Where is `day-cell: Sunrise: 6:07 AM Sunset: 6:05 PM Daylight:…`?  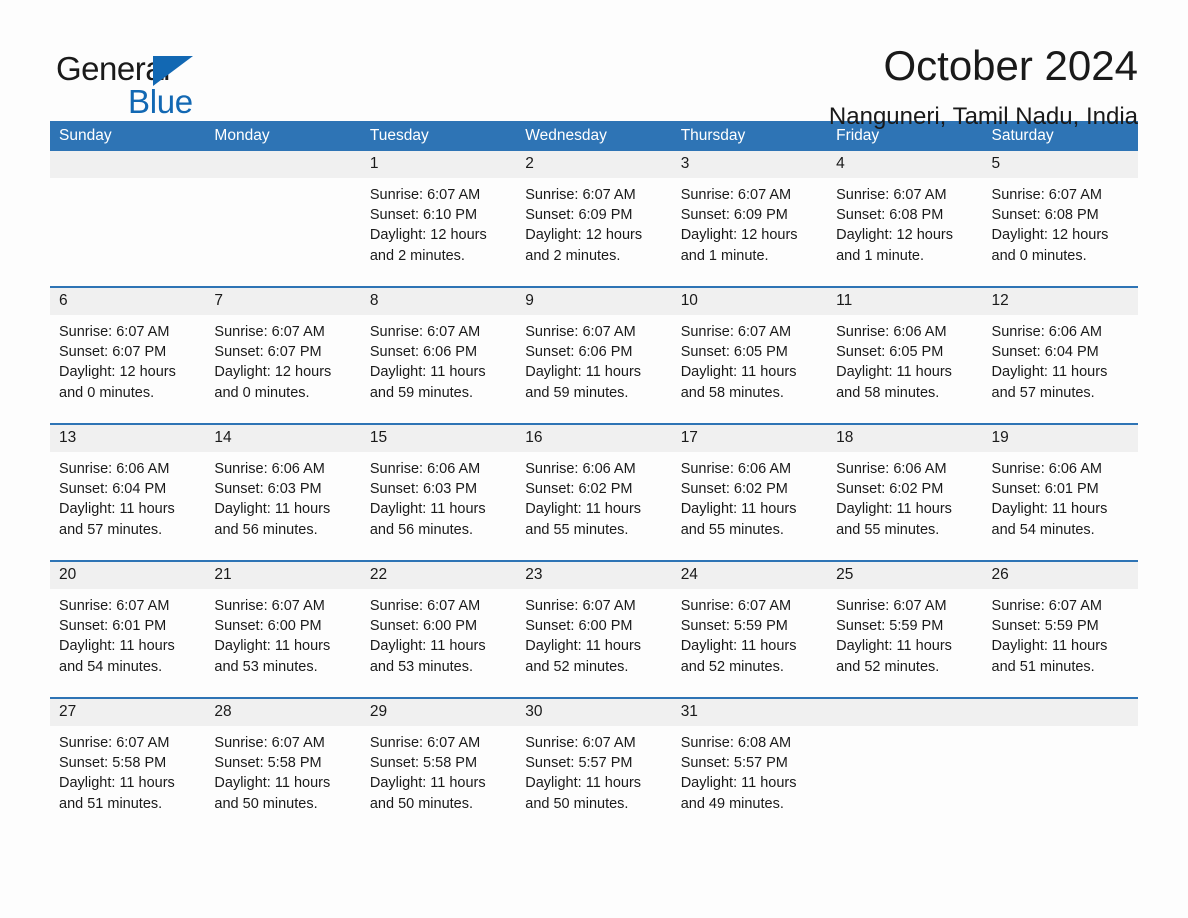 day-cell: Sunrise: 6:07 AM Sunset: 6:05 PM Daylight:… is located at coordinates (749, 369).